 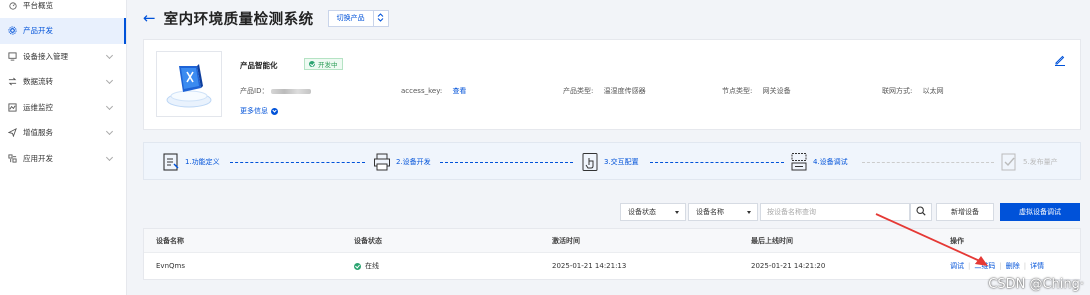 What do you see at coordinates (12, 107) in the screenshot?
I see `monitor-icon` at bounding box center [12, 107].